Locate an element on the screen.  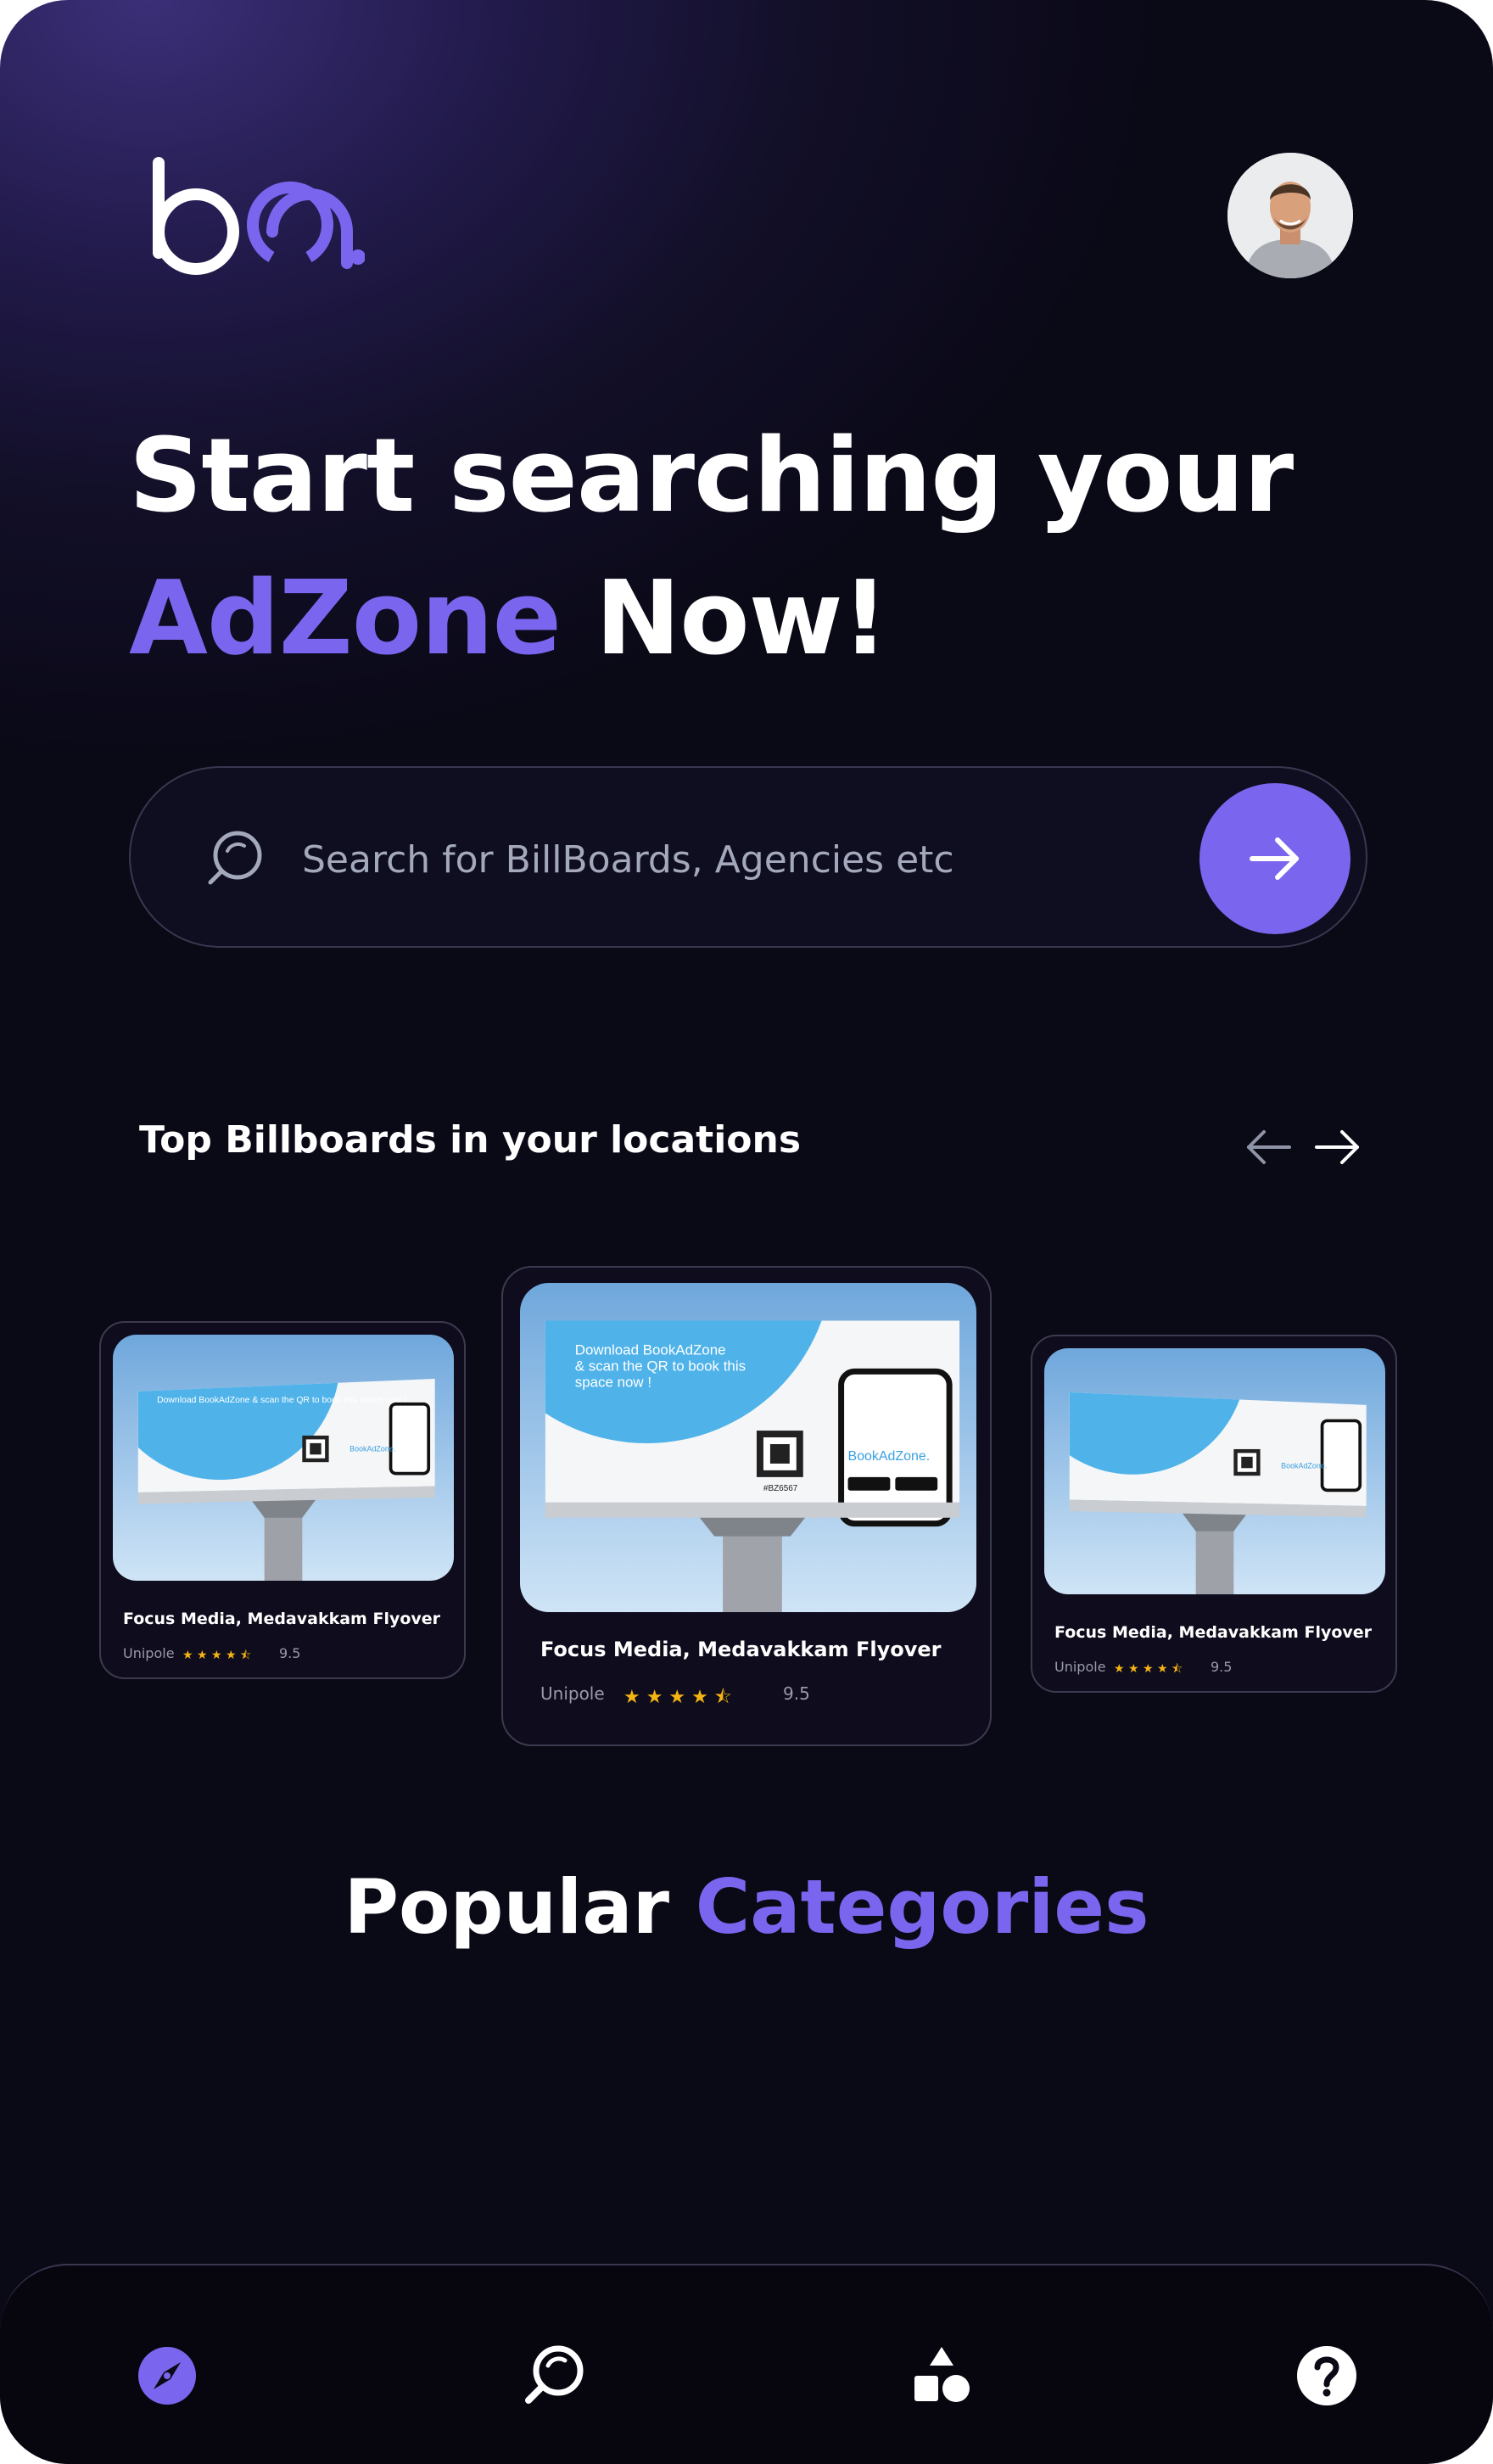
hero-line-1: Start searching your is located at coordinates (711, 476).